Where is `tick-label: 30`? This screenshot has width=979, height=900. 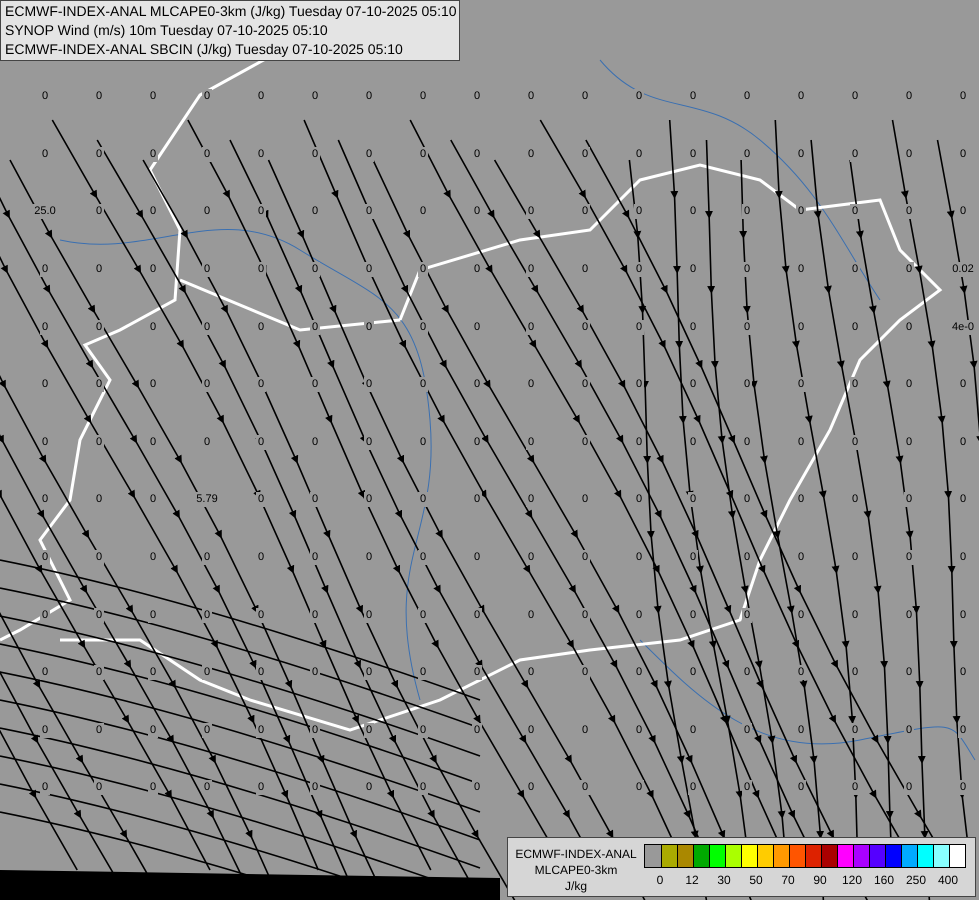 tick-label: 30 is located at coordinates (724, 880).